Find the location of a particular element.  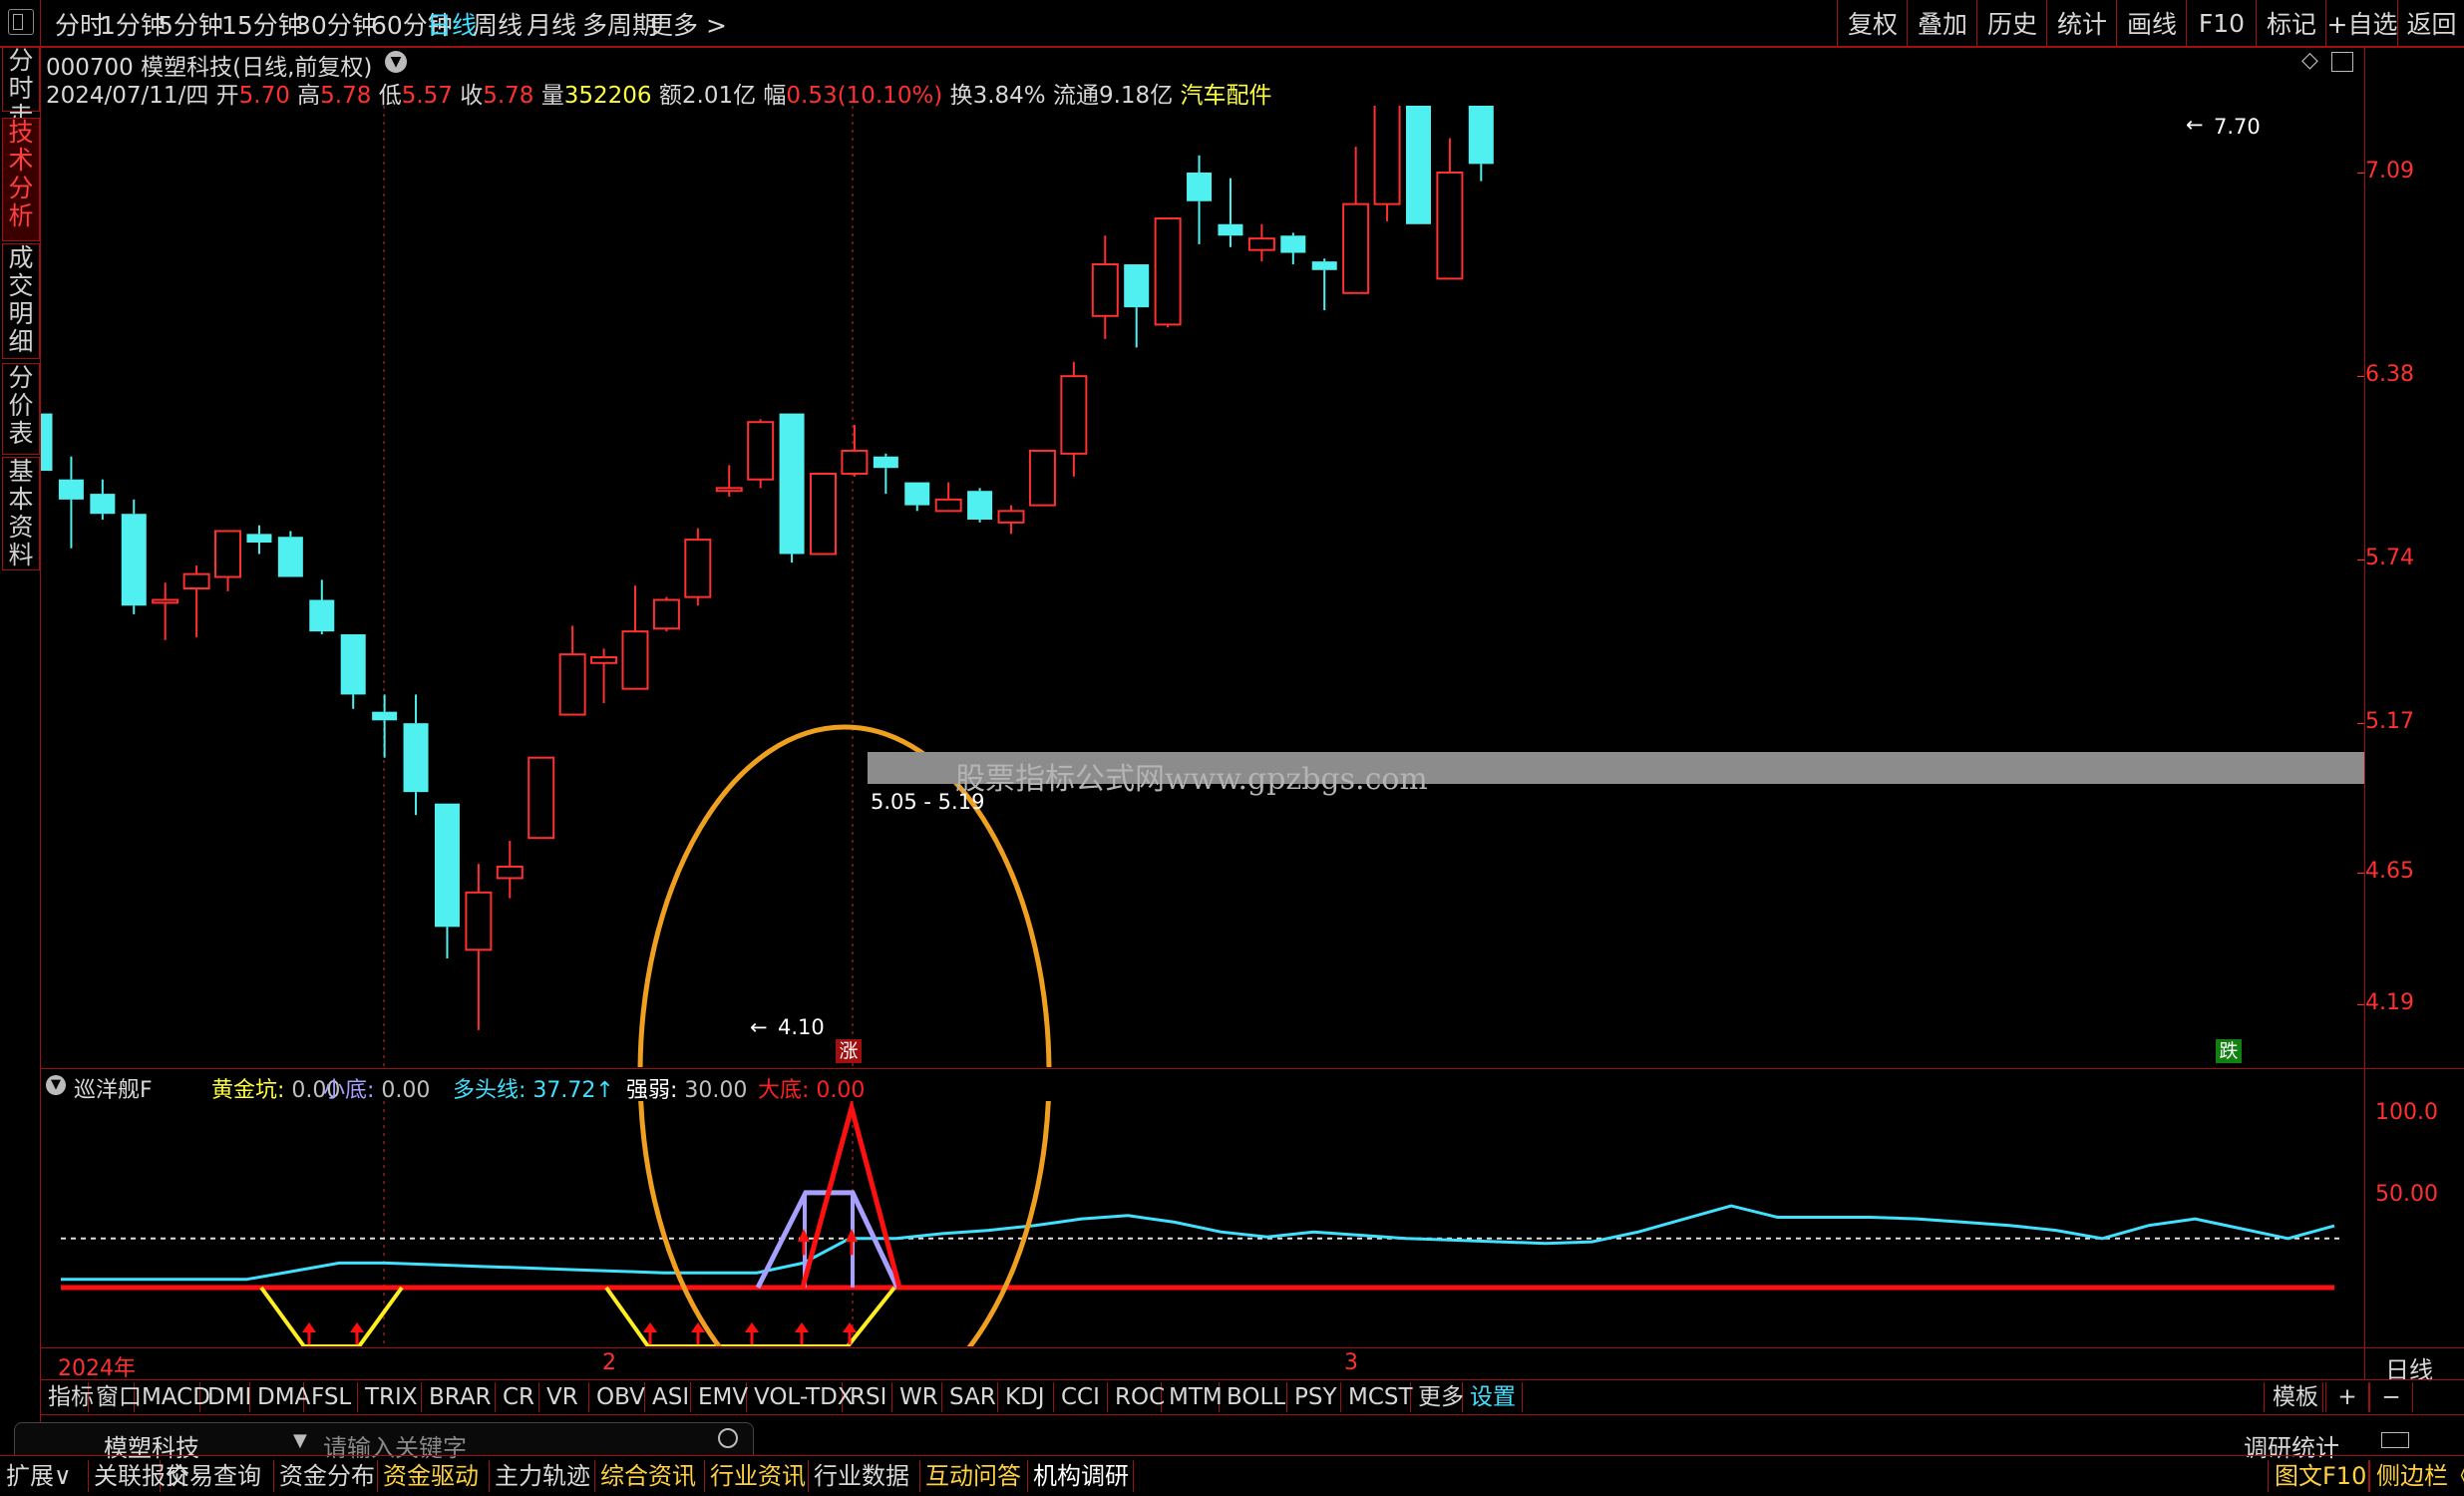

period-tab-6: 日线 is located at coordinates (452, 24).